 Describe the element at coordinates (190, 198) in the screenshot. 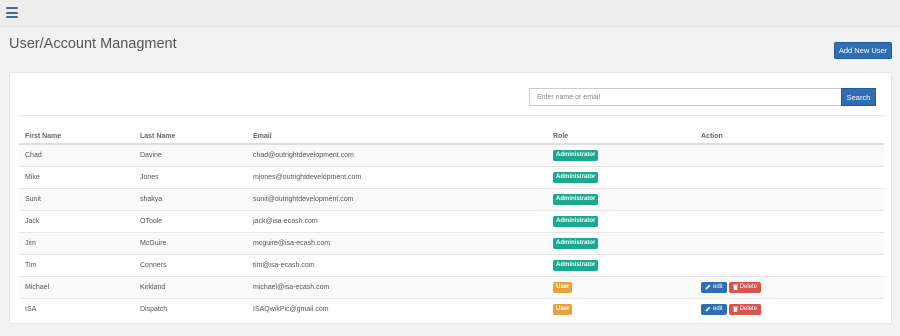

I see `cell-last-name: shakya` at that location.